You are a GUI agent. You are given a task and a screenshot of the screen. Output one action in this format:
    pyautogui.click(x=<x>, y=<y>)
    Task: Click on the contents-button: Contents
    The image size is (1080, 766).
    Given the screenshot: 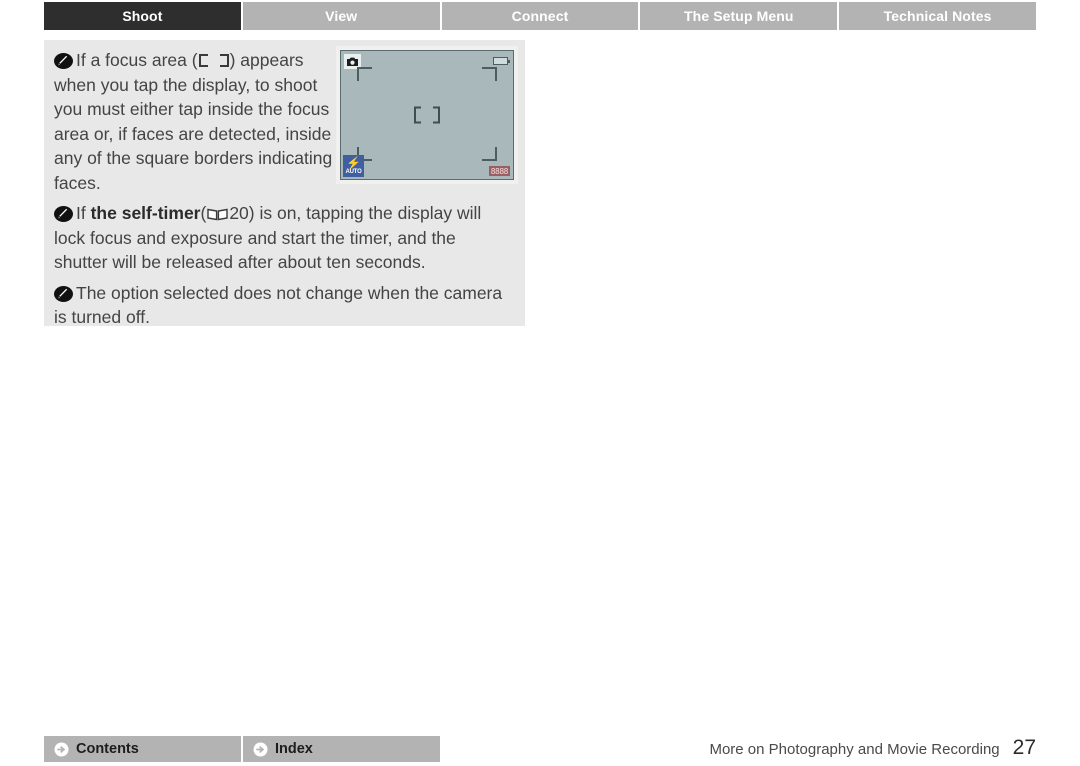 What is the action you would take?
    pyautogui.click(x=142, y=749)
    